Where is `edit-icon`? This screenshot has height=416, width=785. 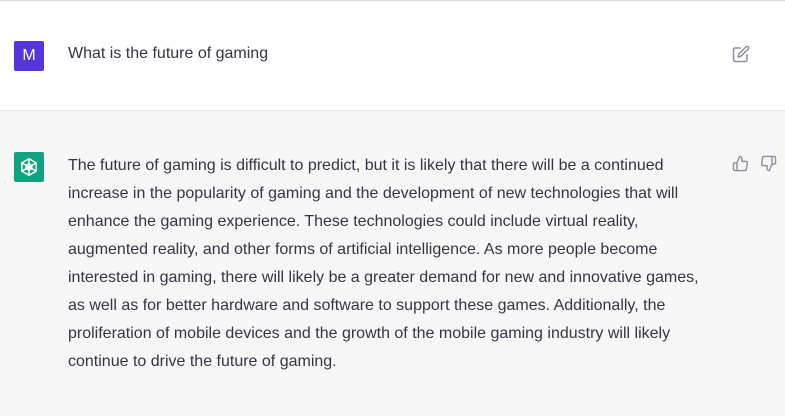 edit-icon is located at coordinates (741, 54).